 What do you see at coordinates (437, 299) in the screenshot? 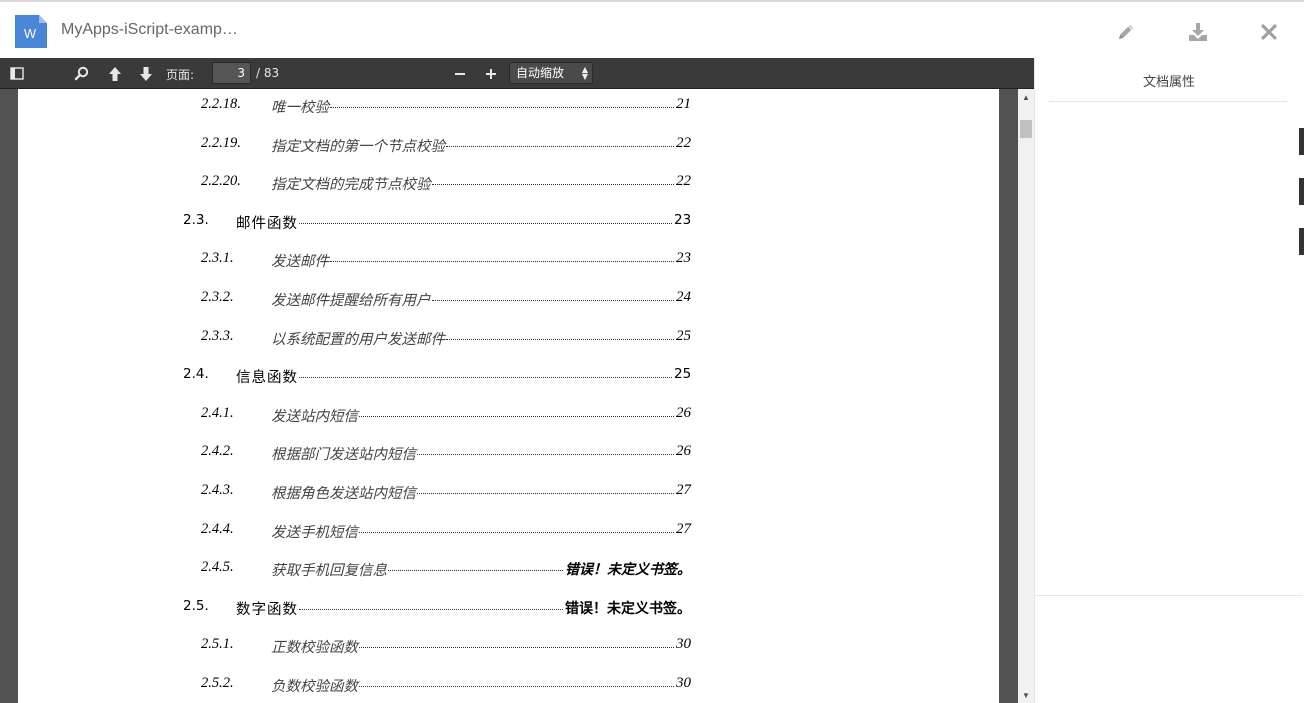
I see `toc-row: 2.3.2. 发送邮件提醒给所有用户 24` at bounding box center [437, 299].